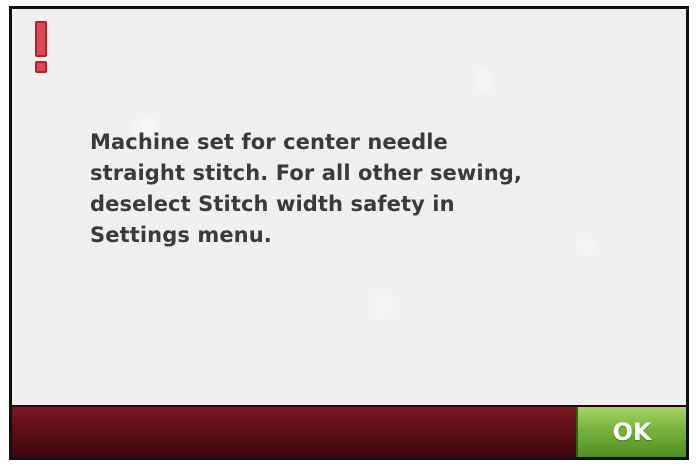  Describe the element at coordinates (41, 47) in the screenshot. I see `exclamation-alert-icon` at that location.